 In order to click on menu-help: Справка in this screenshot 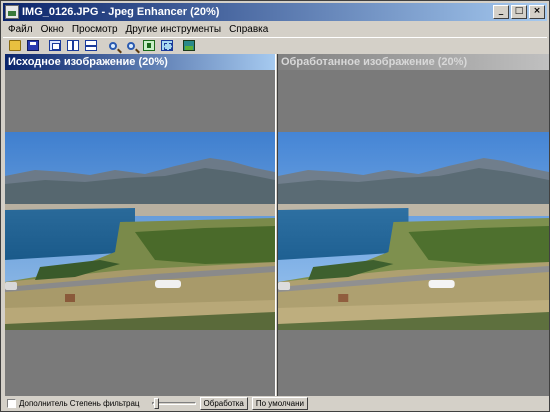, I will do `click(248, 29)`.